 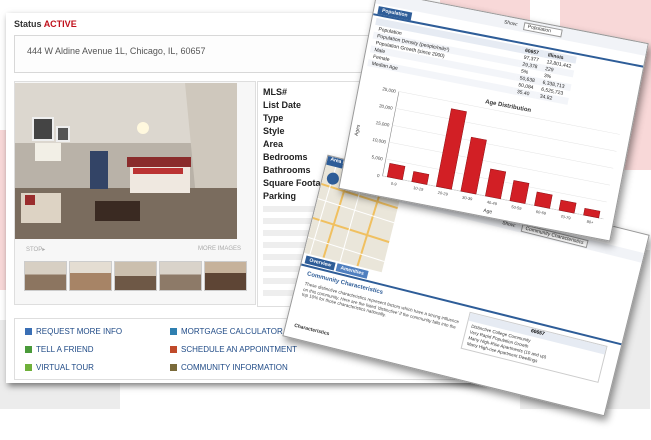 What do you see at coordinates (590, 222) in the screenshot?
I see `x-tick-label: 80+` at bounding box center [590, 222].